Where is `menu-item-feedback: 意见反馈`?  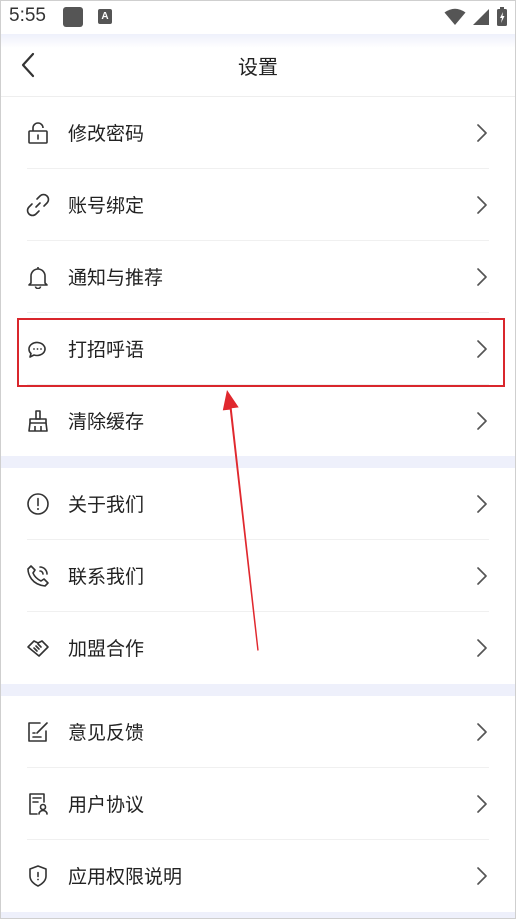 menu-item-feedback: 意见反馈 is located at coordinates (258, 732).